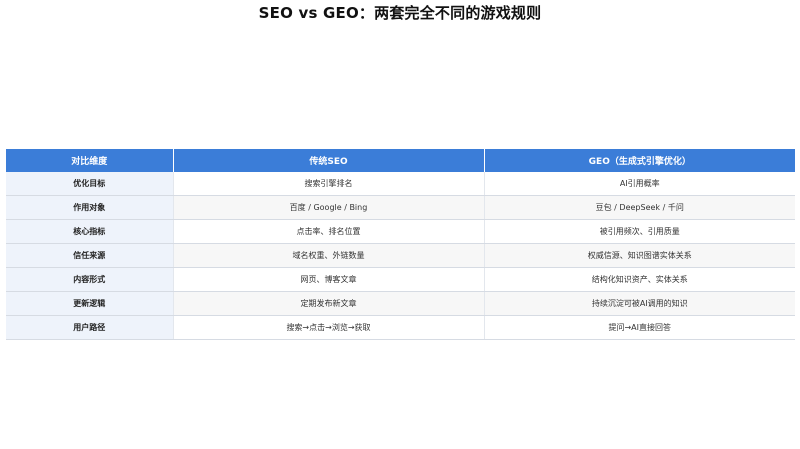 Image resolution: width=800 pixels, height=449 pixels. I want to click on row-geo-value: AI引用概率, so click(639, 184).